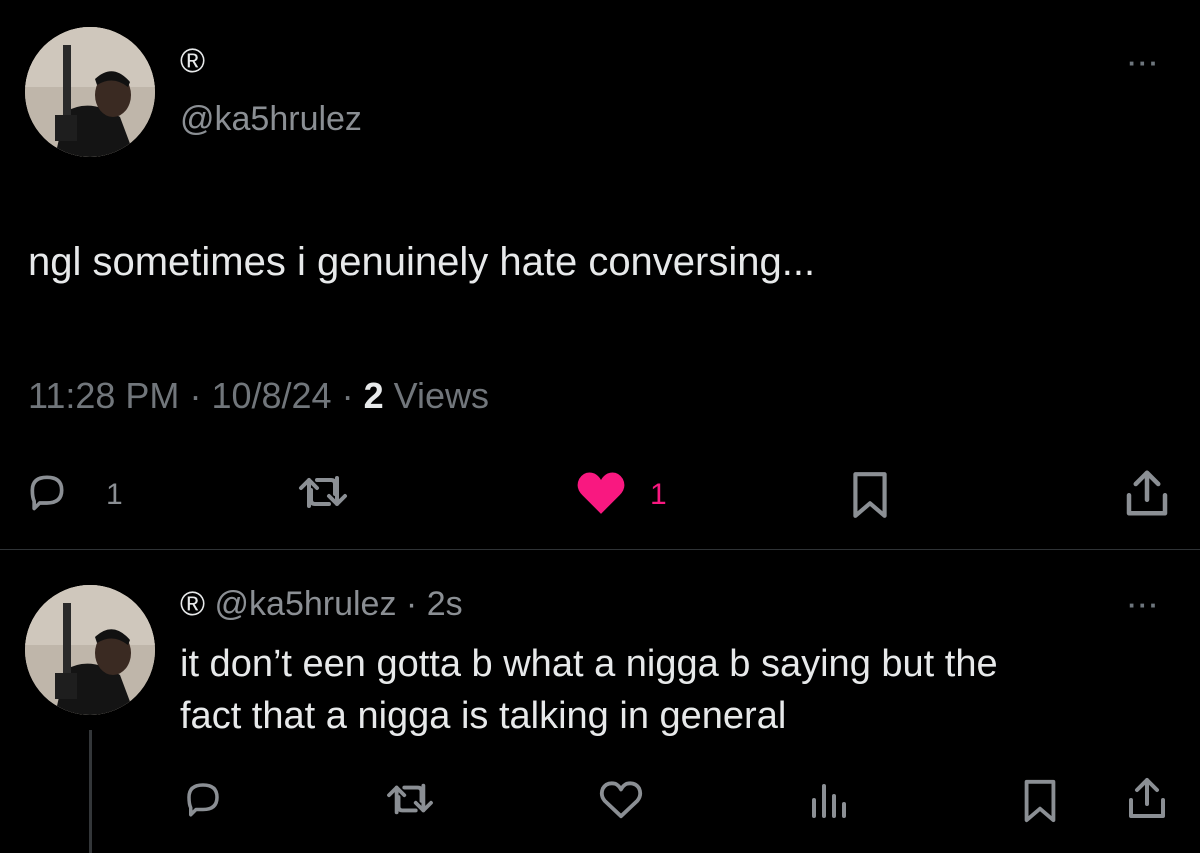 Image resolution: width=1200 pixels, height=853 pixels. Describe the element at coordinates (47, 492) in the screenshot. I see `reply-icon` at that location.